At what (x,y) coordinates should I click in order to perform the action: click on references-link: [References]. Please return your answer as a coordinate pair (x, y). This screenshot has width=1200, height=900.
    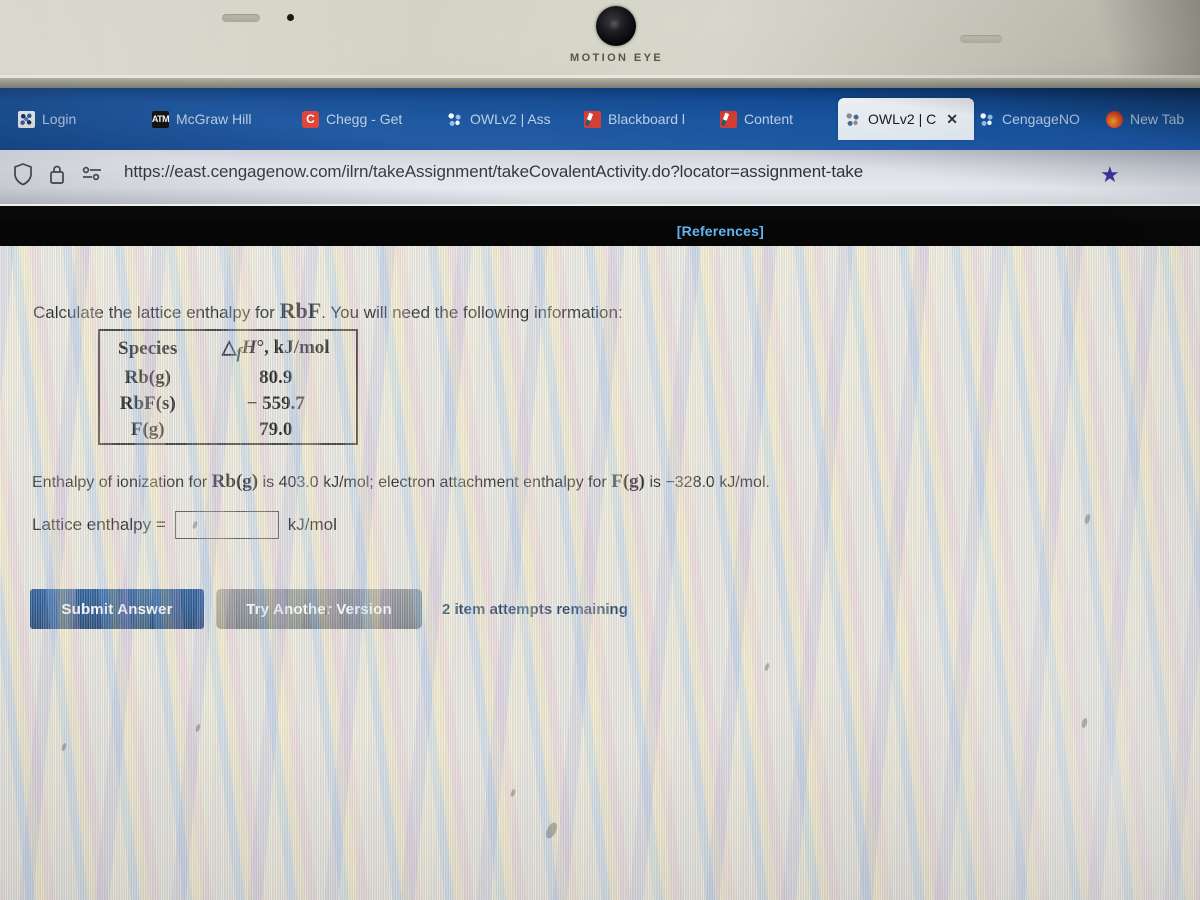
    Looking at the image, I should click on (720, 231).